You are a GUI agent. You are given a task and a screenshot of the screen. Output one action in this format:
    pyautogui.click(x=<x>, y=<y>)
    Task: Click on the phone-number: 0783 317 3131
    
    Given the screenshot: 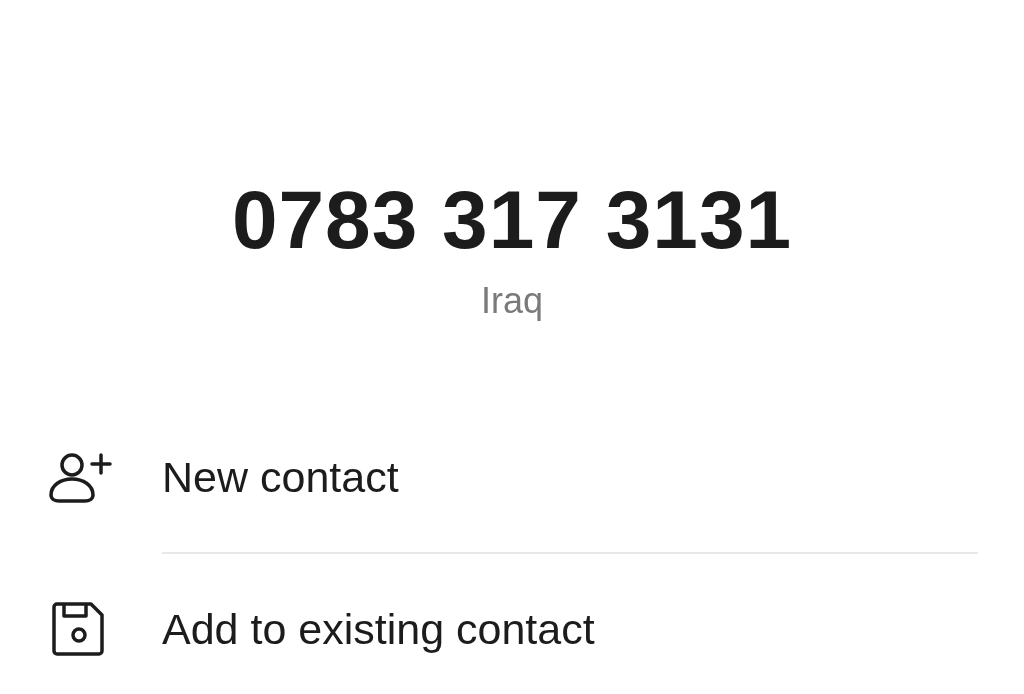 What is the action you would take?
    pyautogui.click(x=512, y=220)
    